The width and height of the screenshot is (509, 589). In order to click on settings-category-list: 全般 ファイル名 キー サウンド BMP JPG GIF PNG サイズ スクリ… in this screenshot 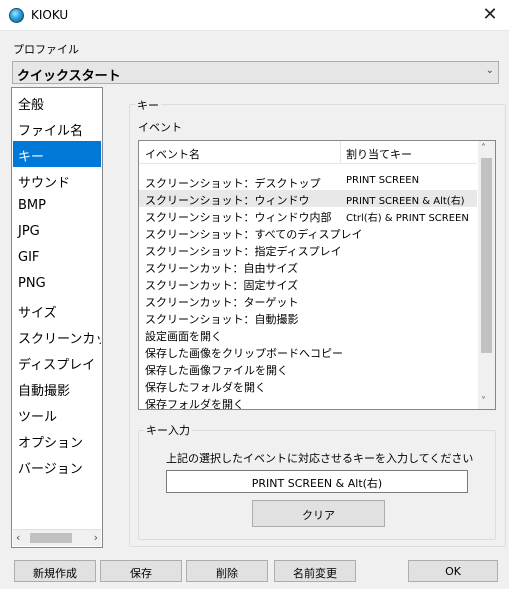, I will do `click(57, 317)`.